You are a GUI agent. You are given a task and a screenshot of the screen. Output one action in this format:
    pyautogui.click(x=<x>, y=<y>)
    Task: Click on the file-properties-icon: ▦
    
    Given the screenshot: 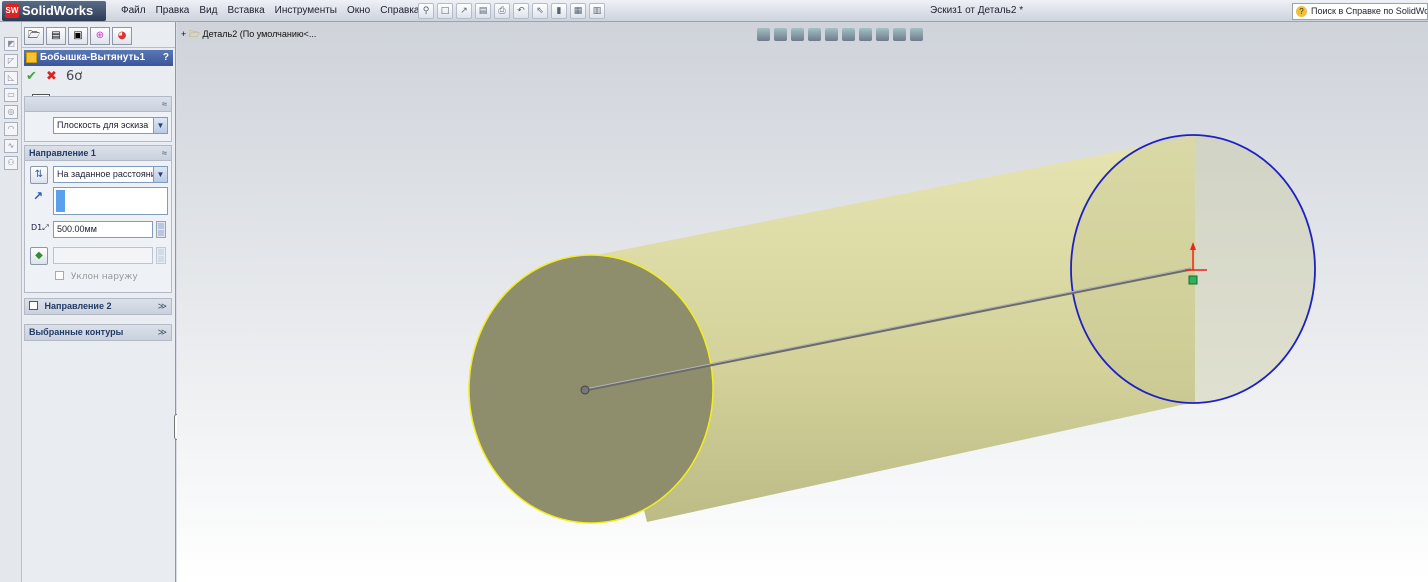 What is the action you would take?
    pyautogui.click(x=578, y=11)
    